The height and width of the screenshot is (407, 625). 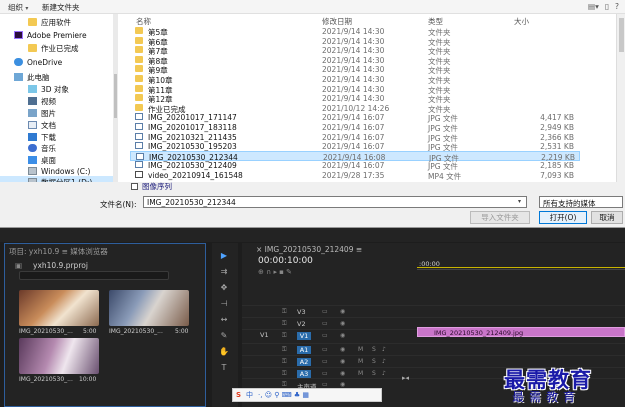 What do you see at coordinates (224, 352) in the screenshot?
I see `hand-tool-icon: ✋` at bounding box center [224, 352].